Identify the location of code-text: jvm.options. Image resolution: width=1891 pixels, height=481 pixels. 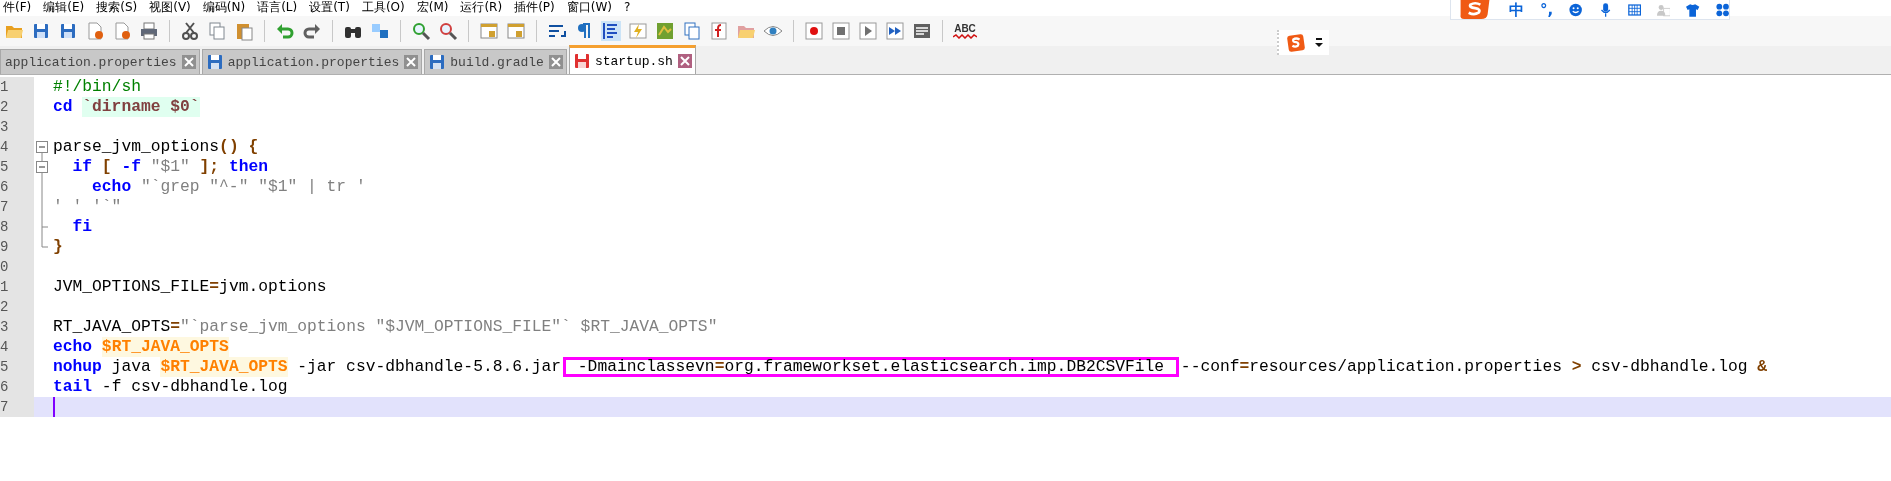
(273, 287).